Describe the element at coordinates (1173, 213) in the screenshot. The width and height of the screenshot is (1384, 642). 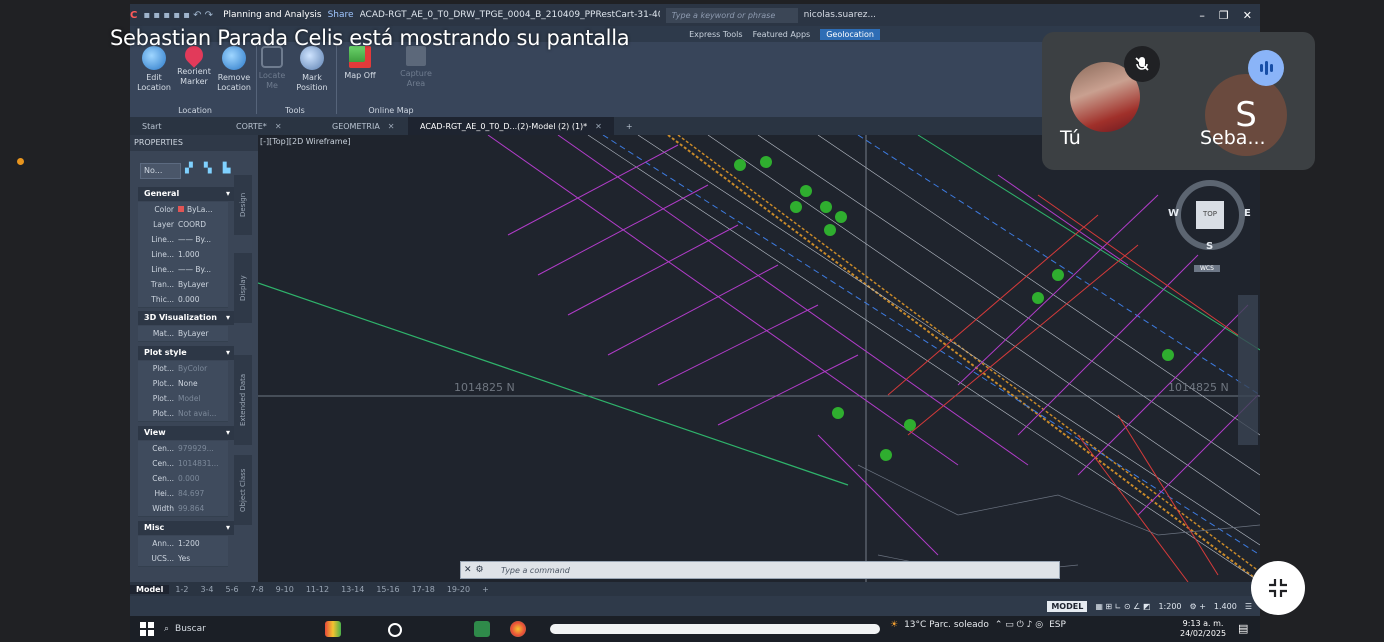
I see `compass-w: W` at that location.